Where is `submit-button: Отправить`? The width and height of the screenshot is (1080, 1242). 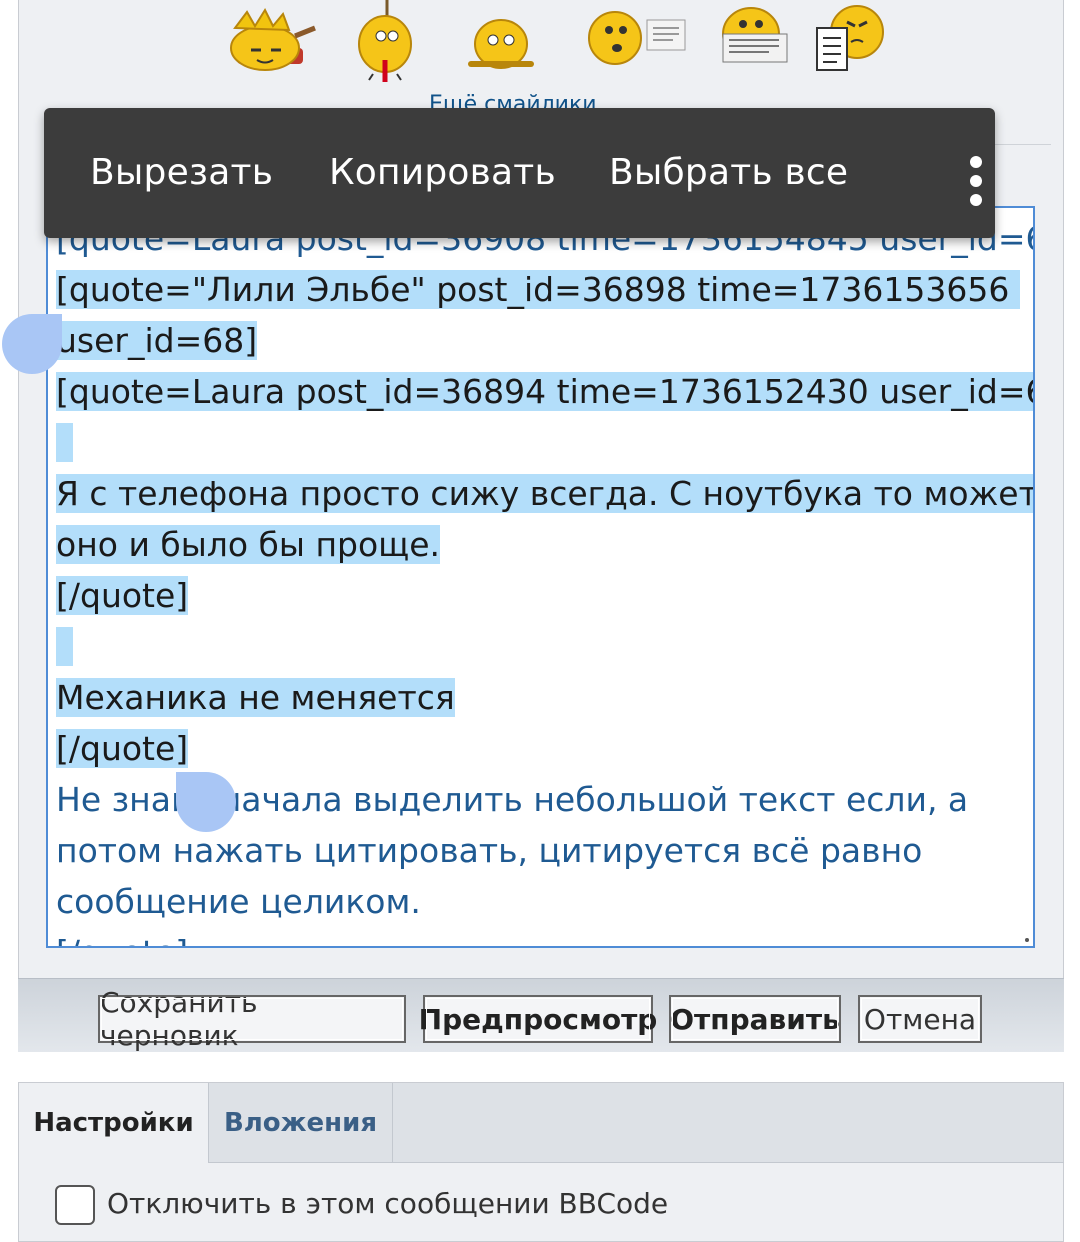
submit-button: Отправить is located at coordinates (755, 1019).